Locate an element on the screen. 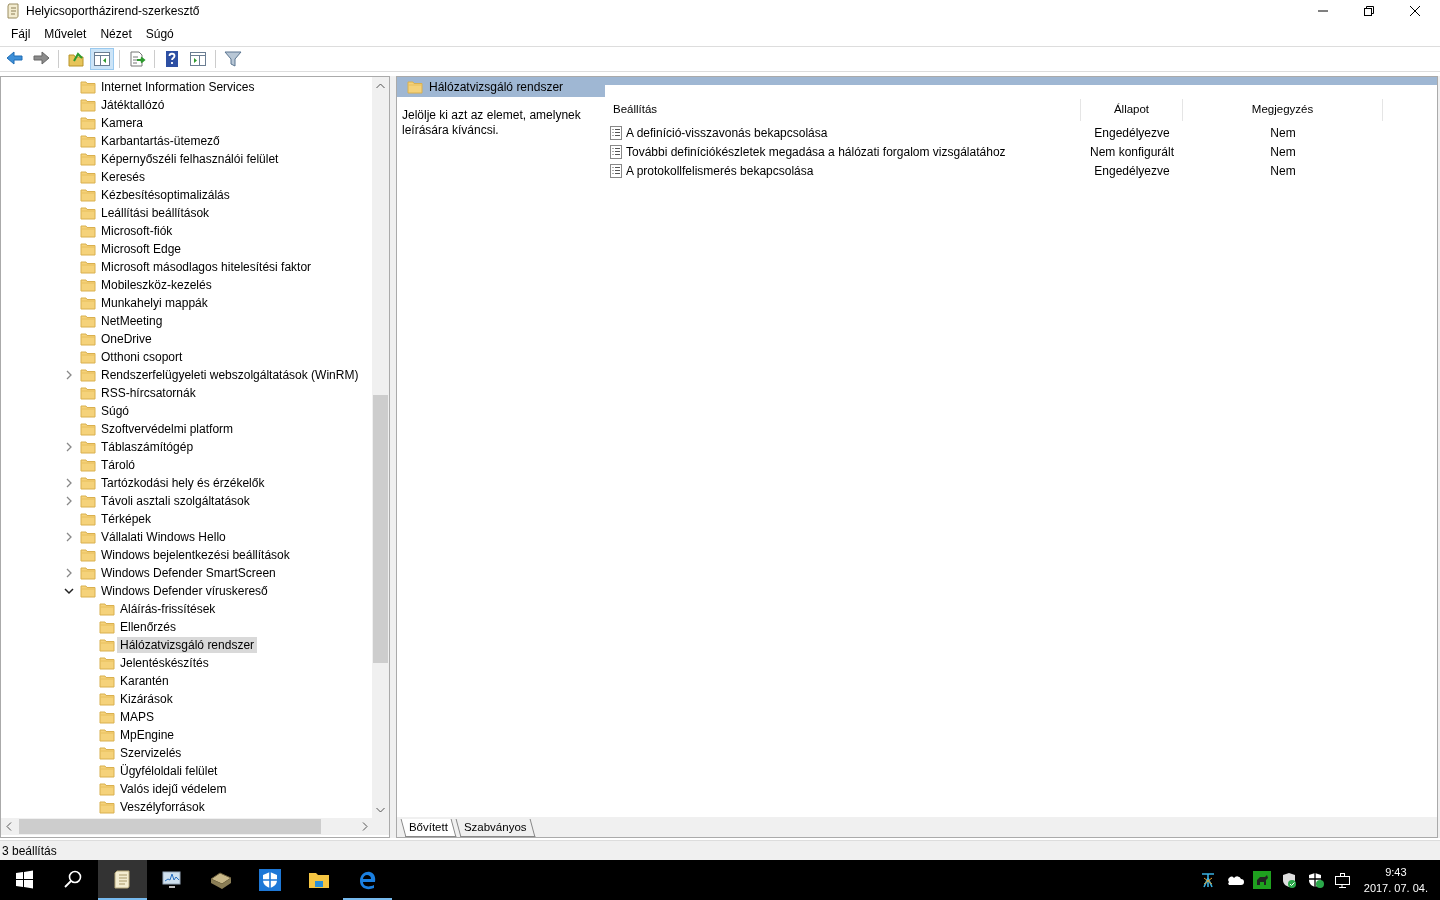 The width and height of the screenshot is (1440, 900). scroll-app-button is located at coordinates (122, 880).